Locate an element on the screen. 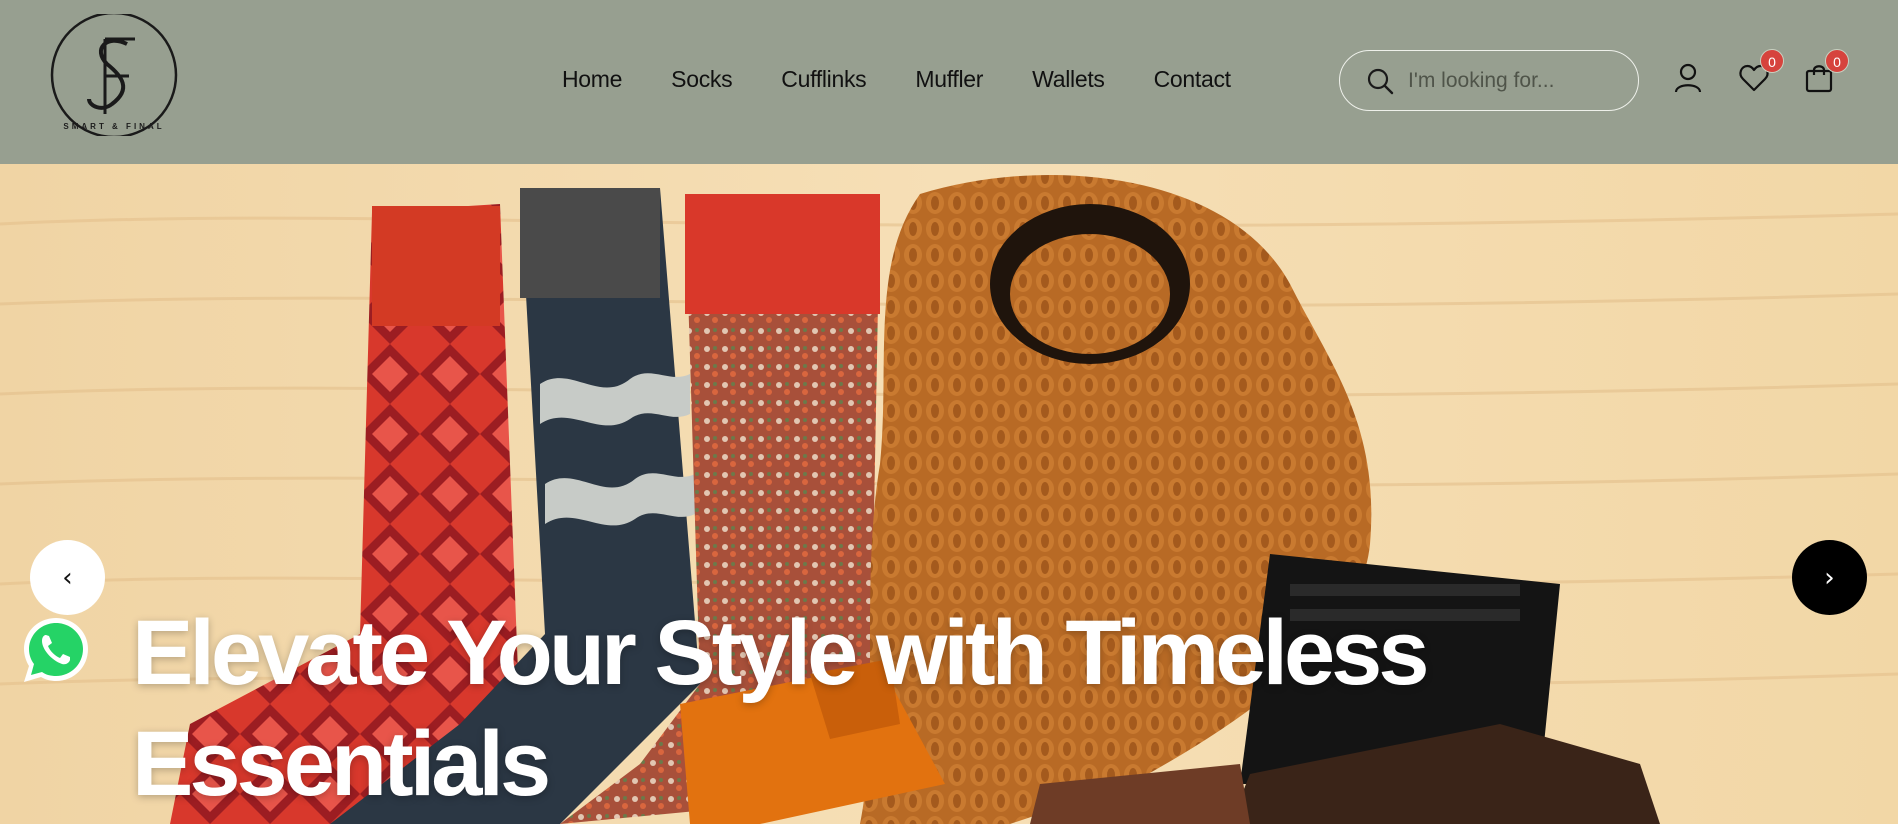 The image size is (1898, 824). account-button is located at coordinates (1688, 78).